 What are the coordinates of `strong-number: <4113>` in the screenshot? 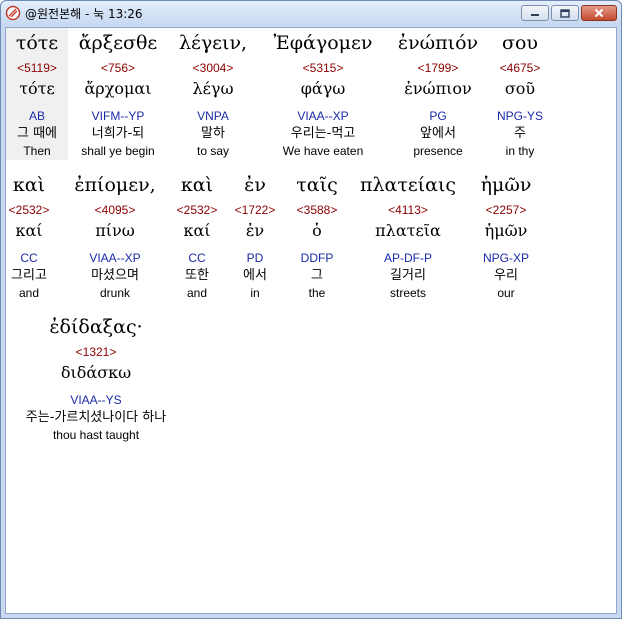 It's located at (408, 210).